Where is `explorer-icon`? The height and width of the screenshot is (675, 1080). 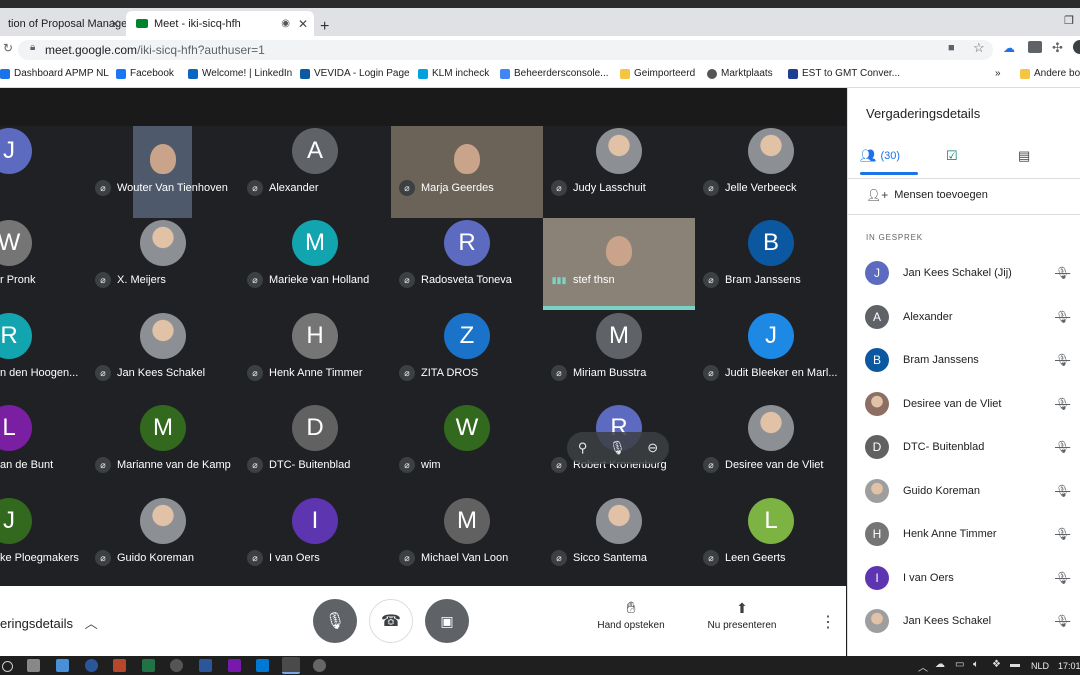 explorer-icon is located at coordinates (62, 665).